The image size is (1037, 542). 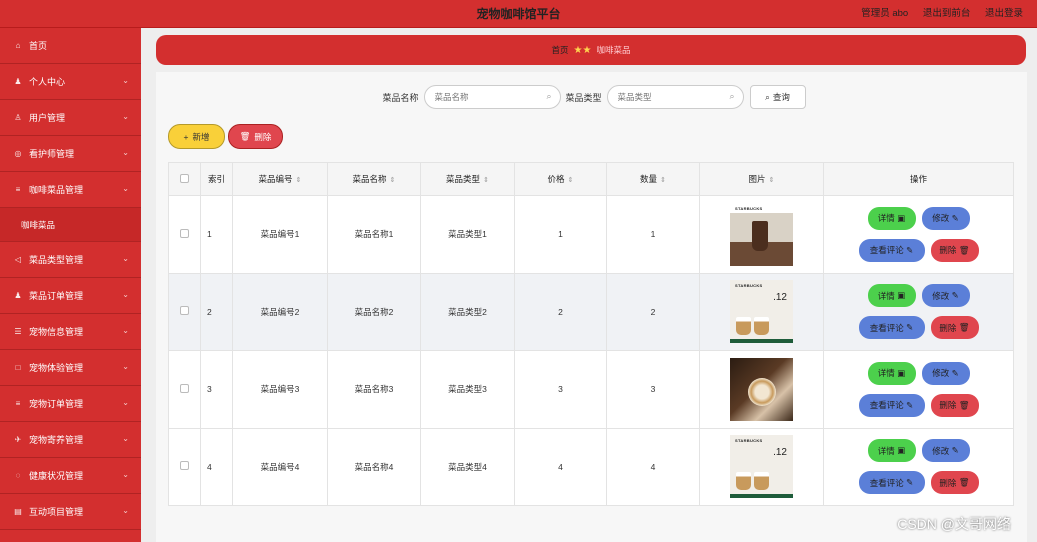 I want to click on sidebar-item: ♙ 用户管理 ⌄, so click(x=70, y=118).